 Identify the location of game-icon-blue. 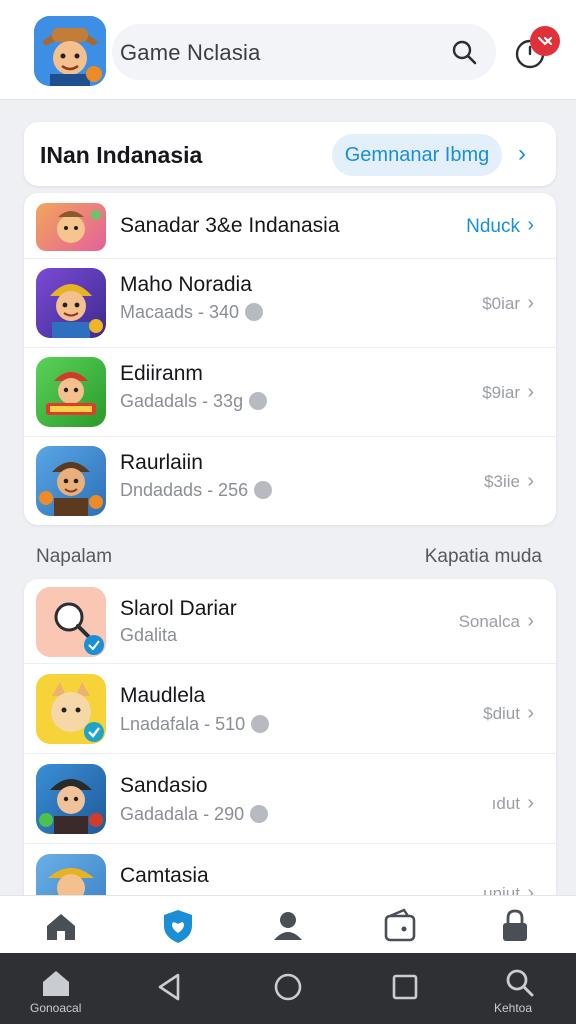
(71, 481).